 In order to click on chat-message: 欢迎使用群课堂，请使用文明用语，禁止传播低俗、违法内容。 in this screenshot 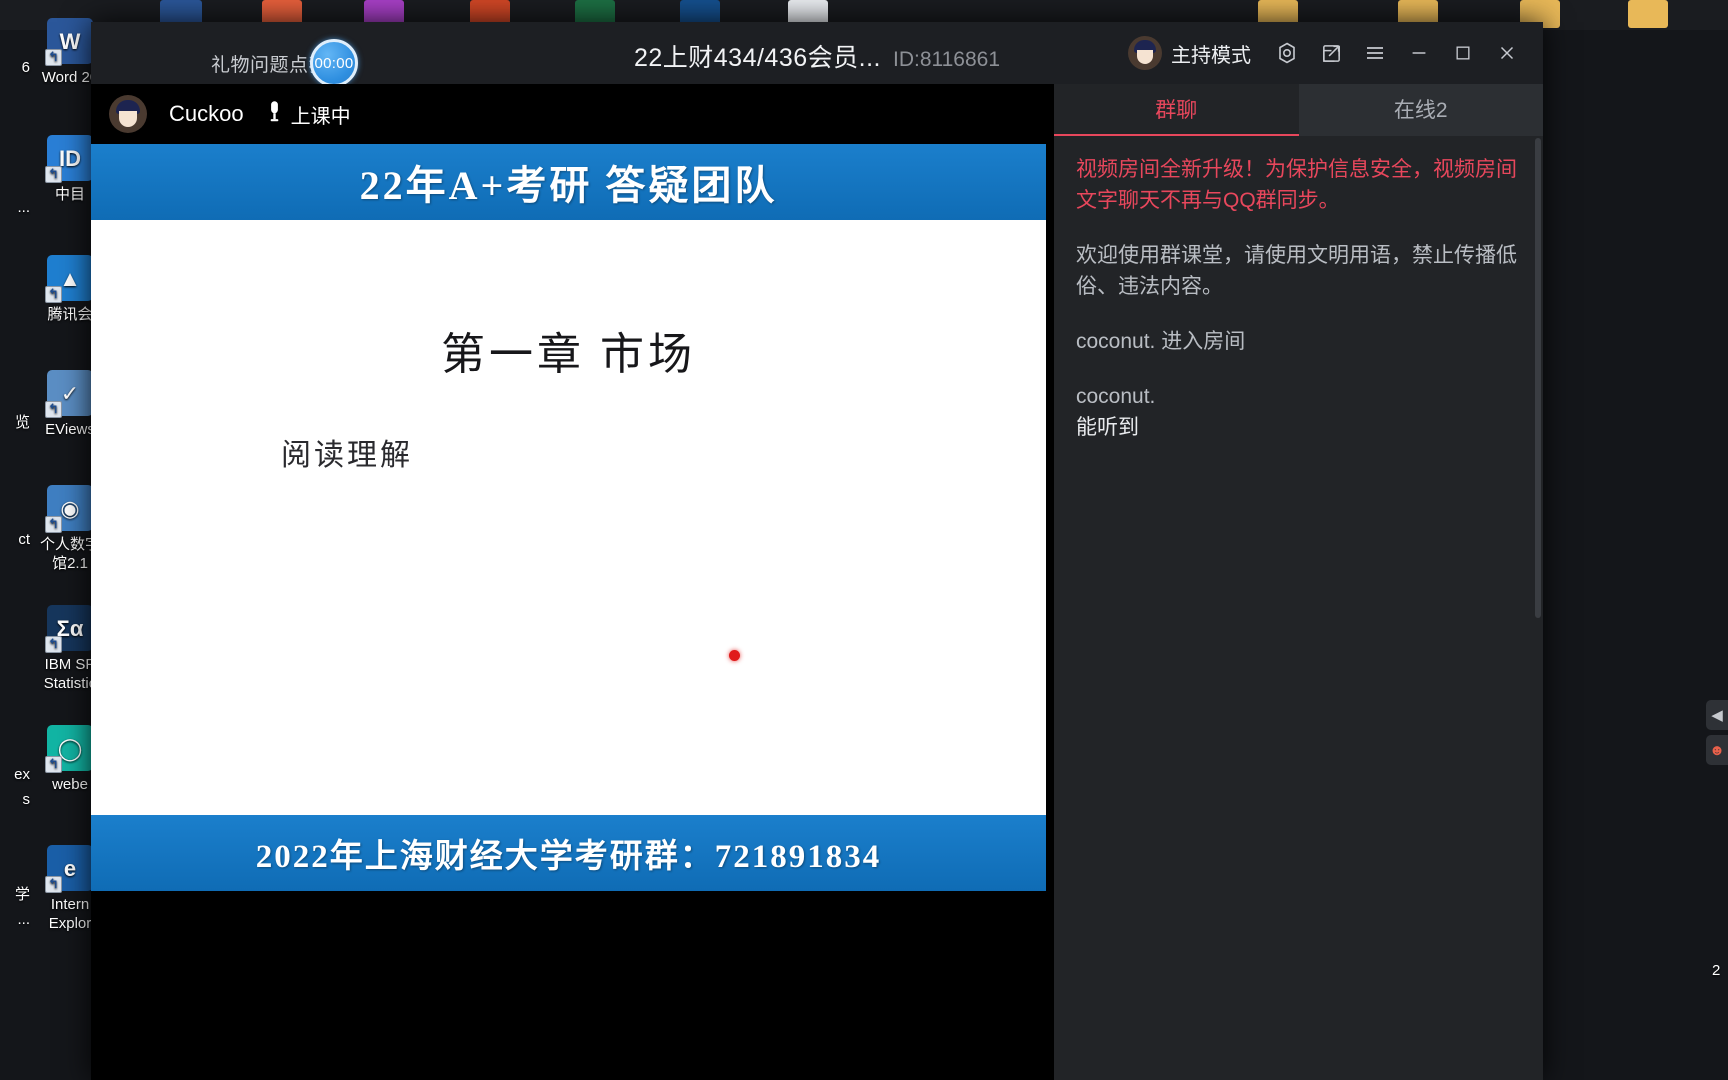, I will do `click(1299, 271)`.